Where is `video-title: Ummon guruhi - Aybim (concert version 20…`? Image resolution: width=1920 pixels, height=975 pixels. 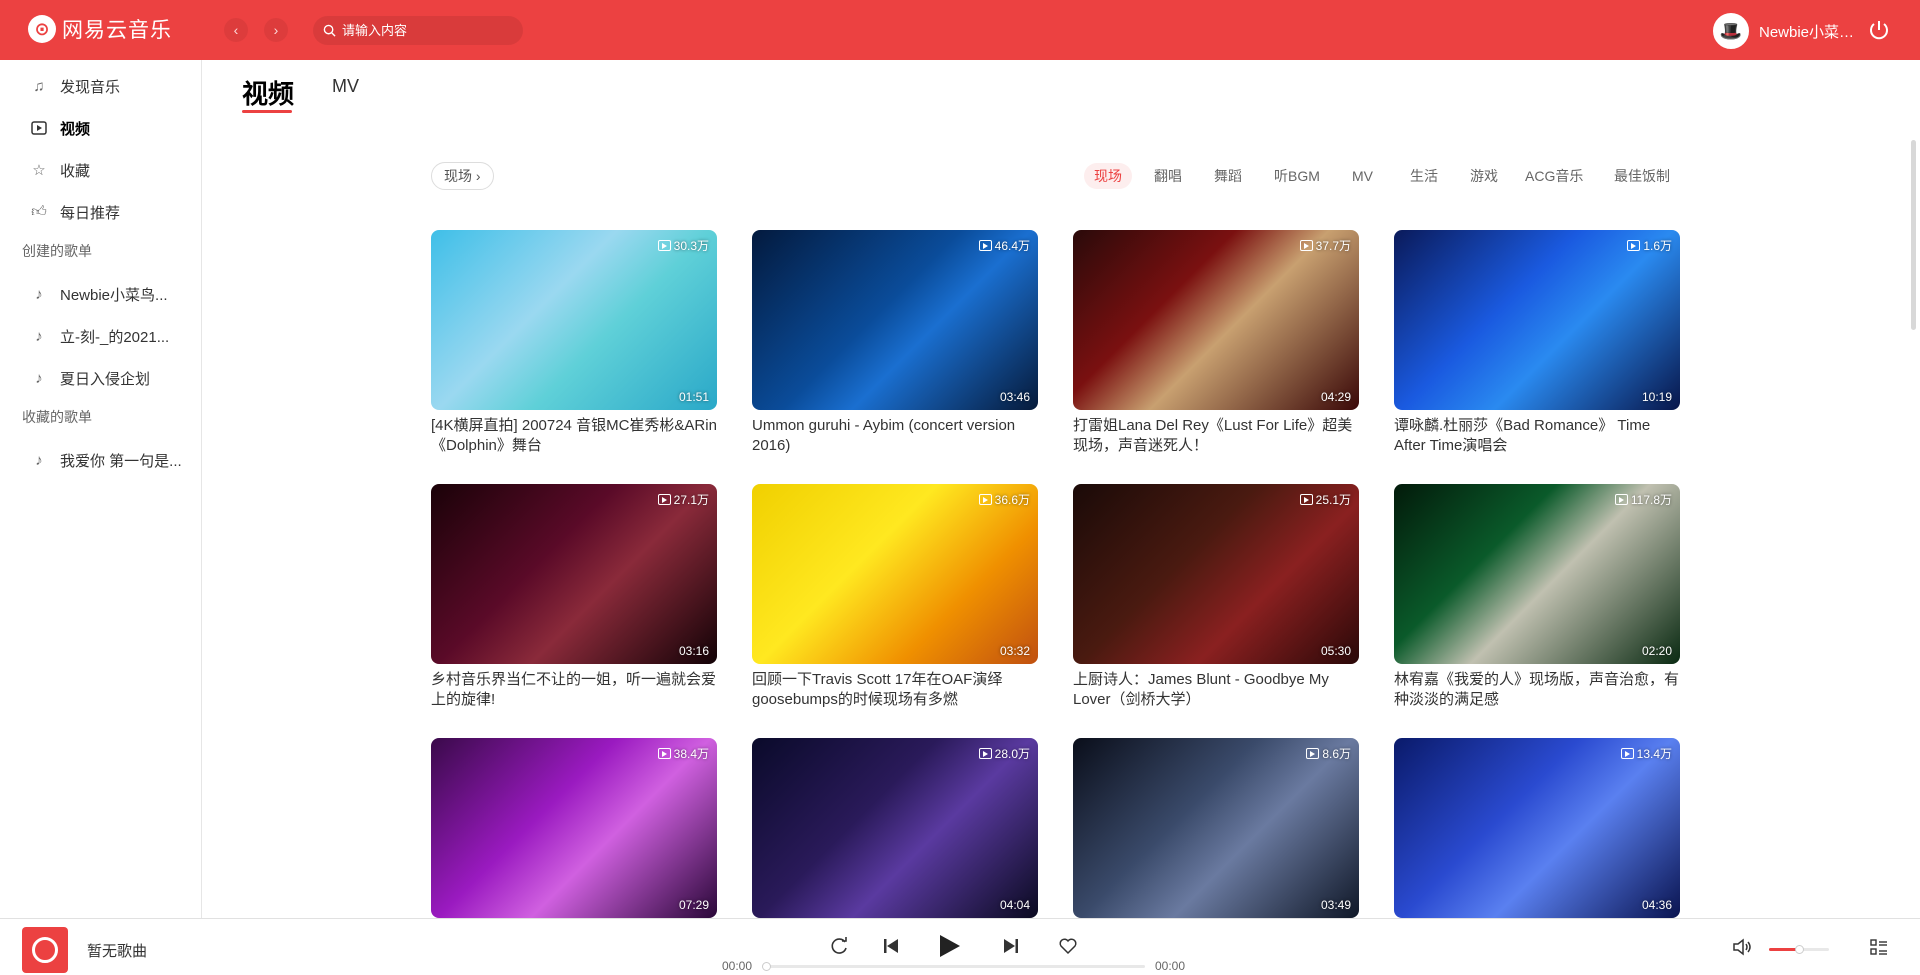 video-title: Ummon guruhi - Aybim (concert version 20… is located at coordinates (895, 436).